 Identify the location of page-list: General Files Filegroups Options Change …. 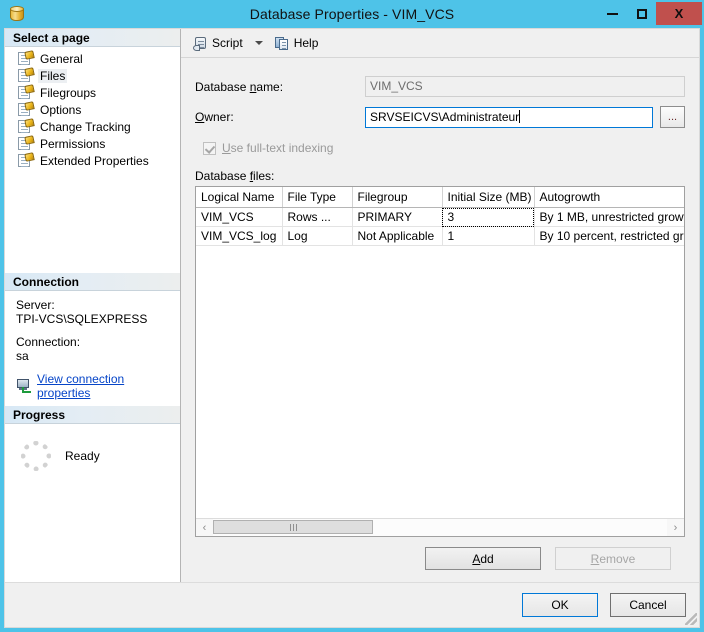
(92, 108).